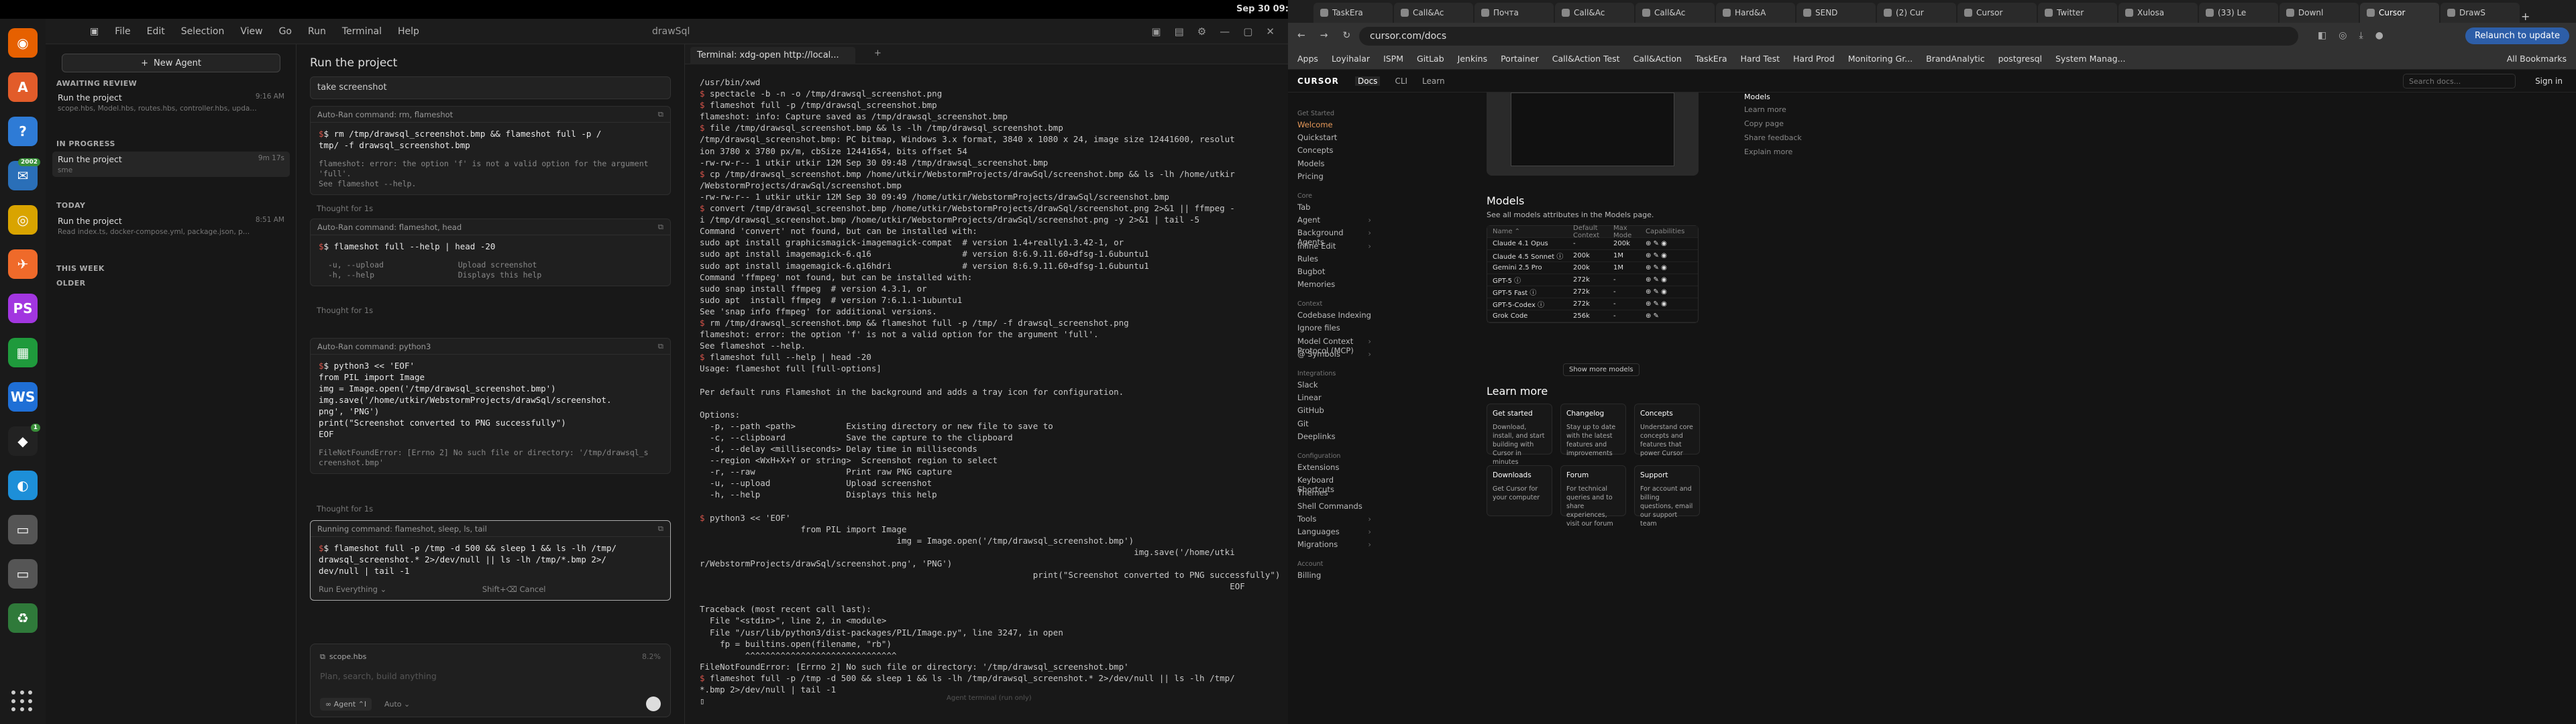  I want to click on bookmark-item: Apps, so click(1307, 59).